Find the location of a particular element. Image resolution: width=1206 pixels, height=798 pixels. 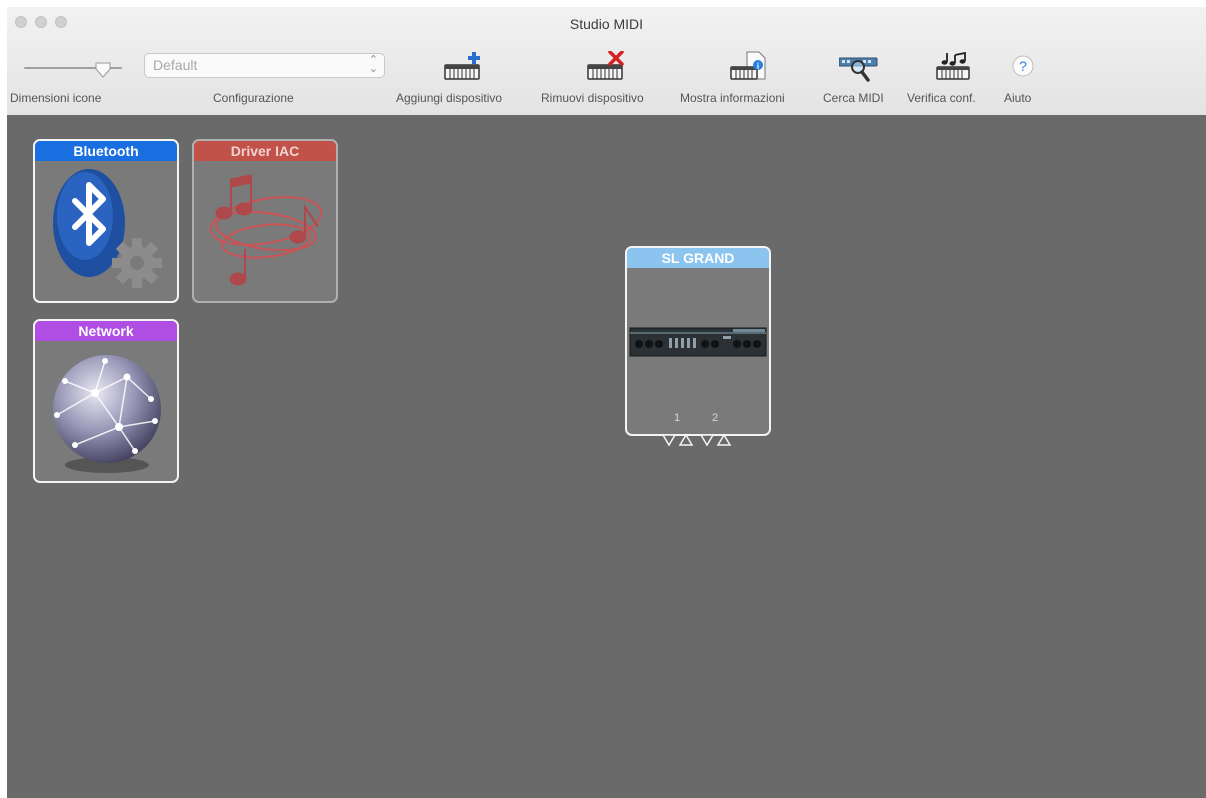

sl-grand-device-icon is located at coordinates (698, 342).